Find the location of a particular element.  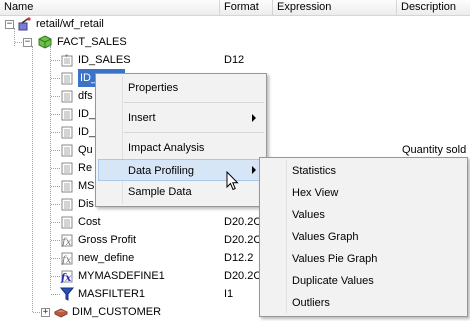

menu-item-duplicate-values: Duplicate Values is located at coordinates (363, 281).